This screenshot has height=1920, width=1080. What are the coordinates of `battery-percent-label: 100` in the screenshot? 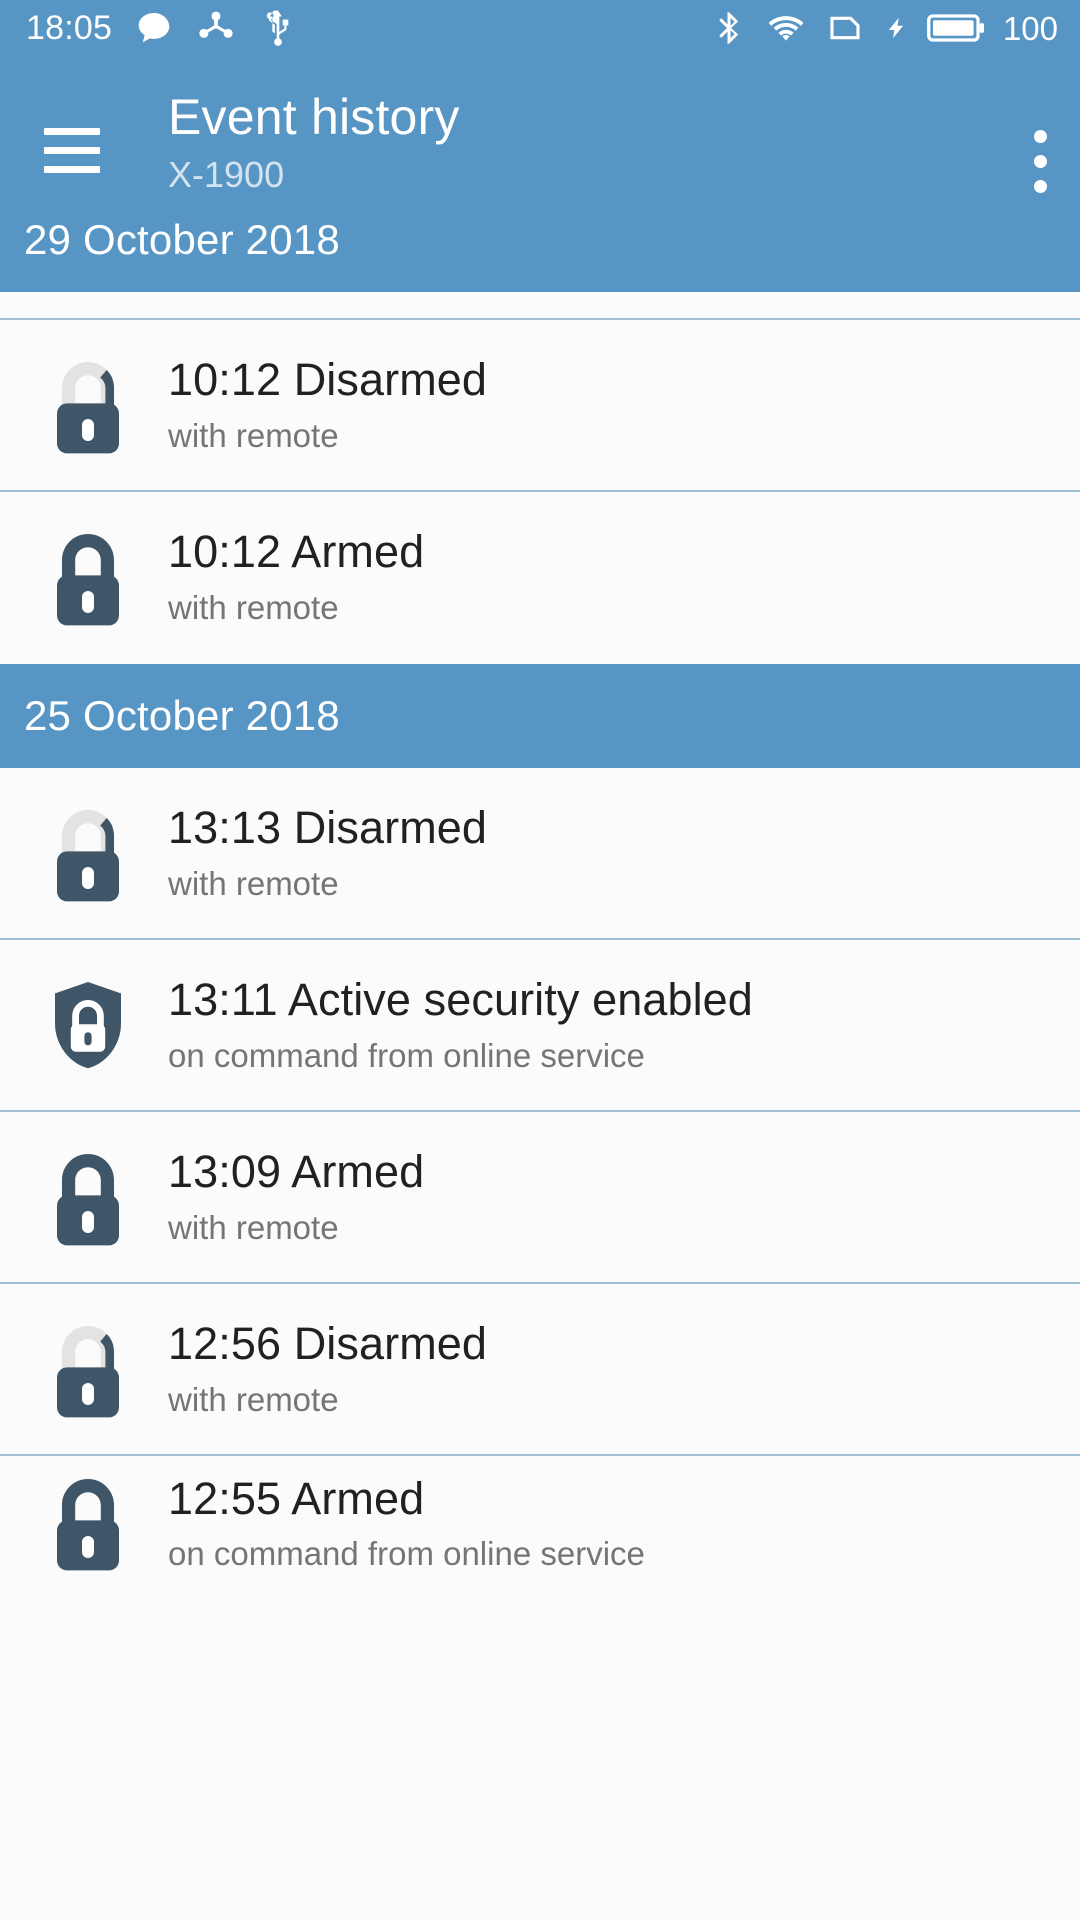 It's located at (1030, 28).